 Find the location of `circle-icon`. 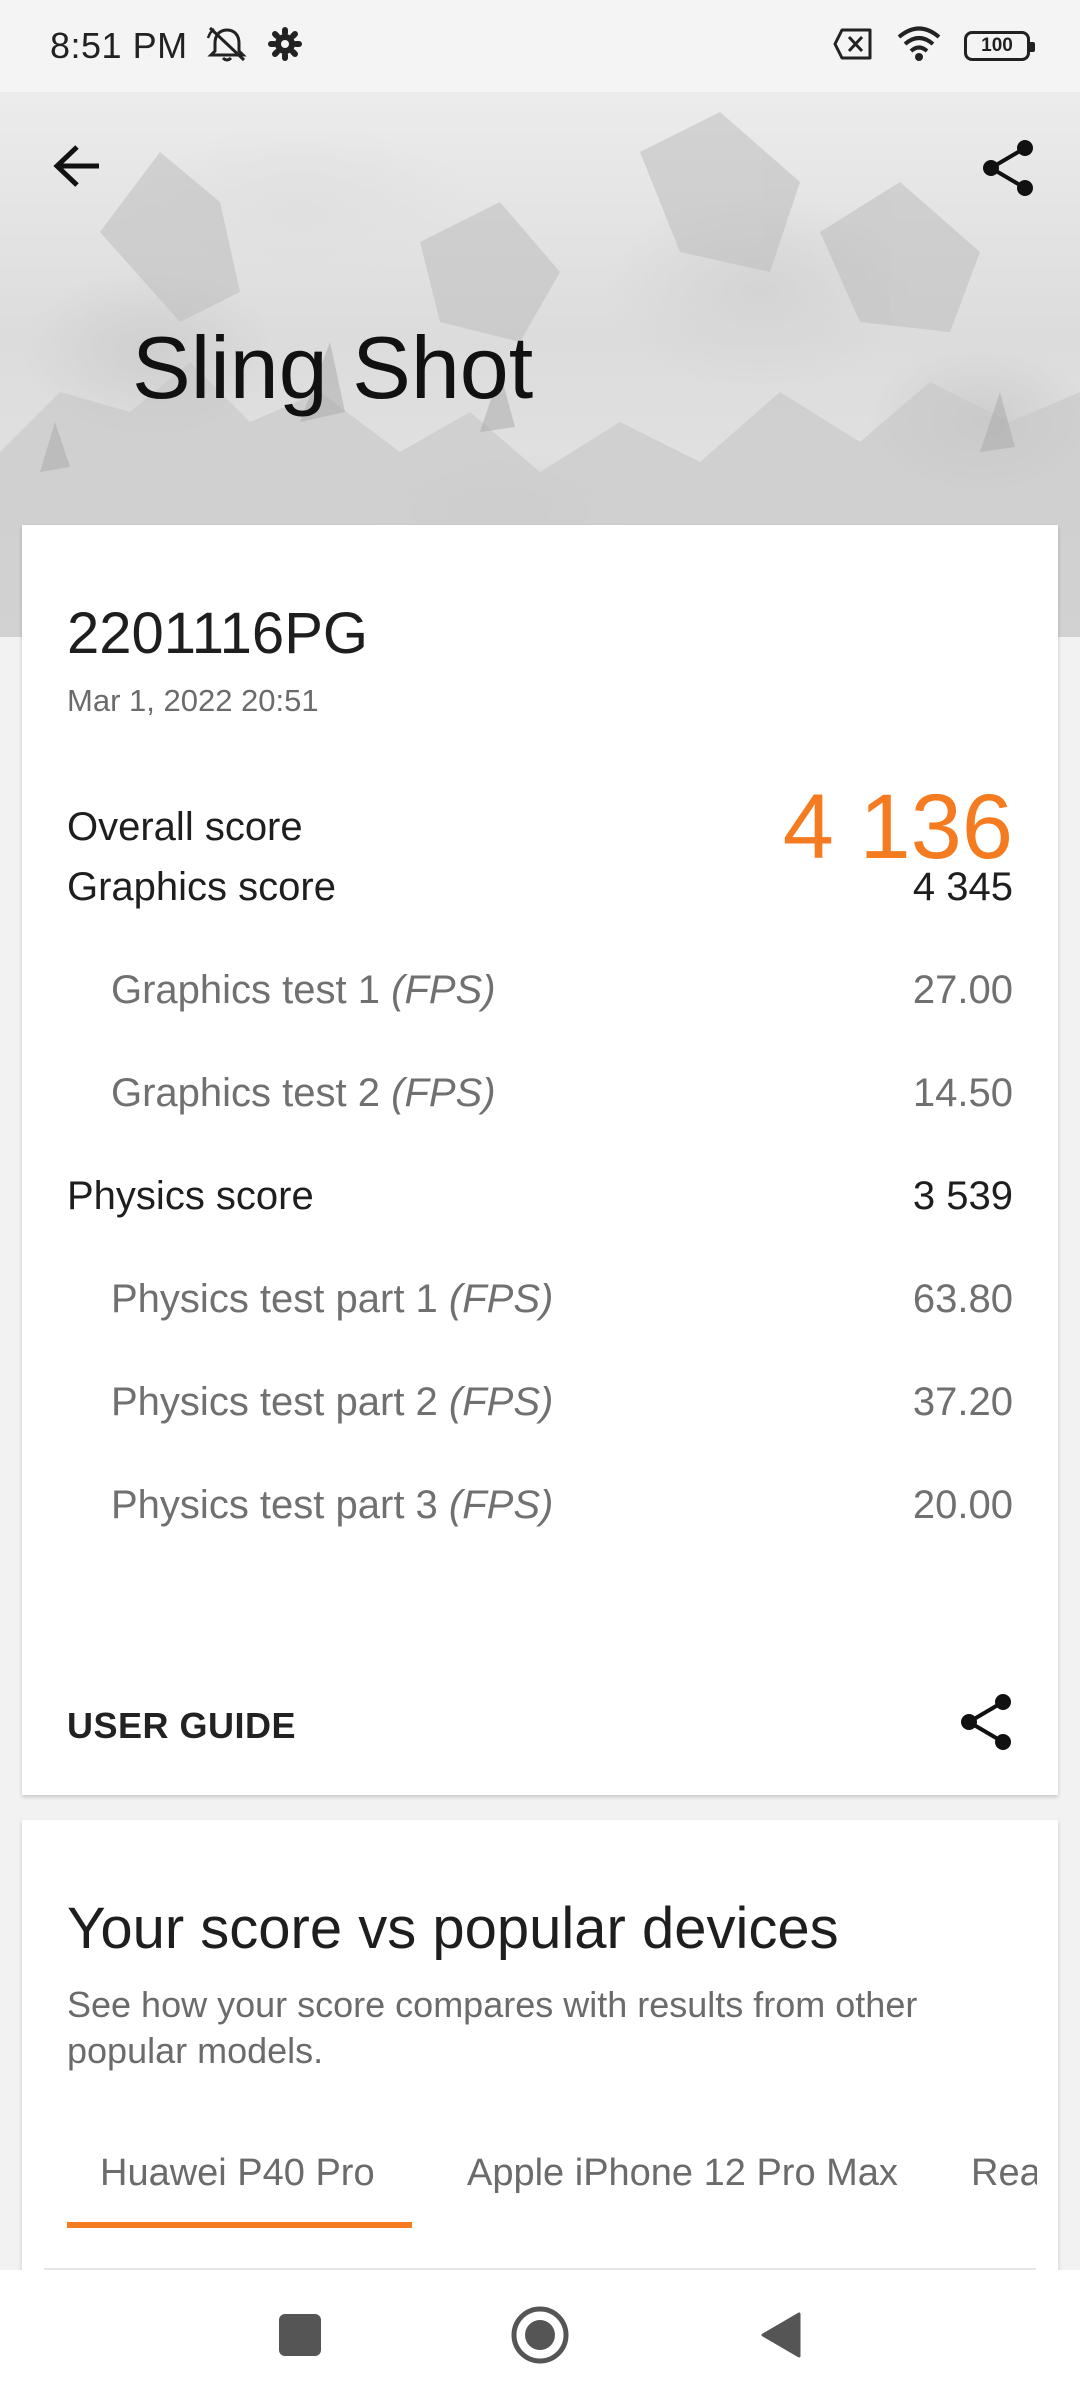

circle-icon is located at coordinates (540, 2335).